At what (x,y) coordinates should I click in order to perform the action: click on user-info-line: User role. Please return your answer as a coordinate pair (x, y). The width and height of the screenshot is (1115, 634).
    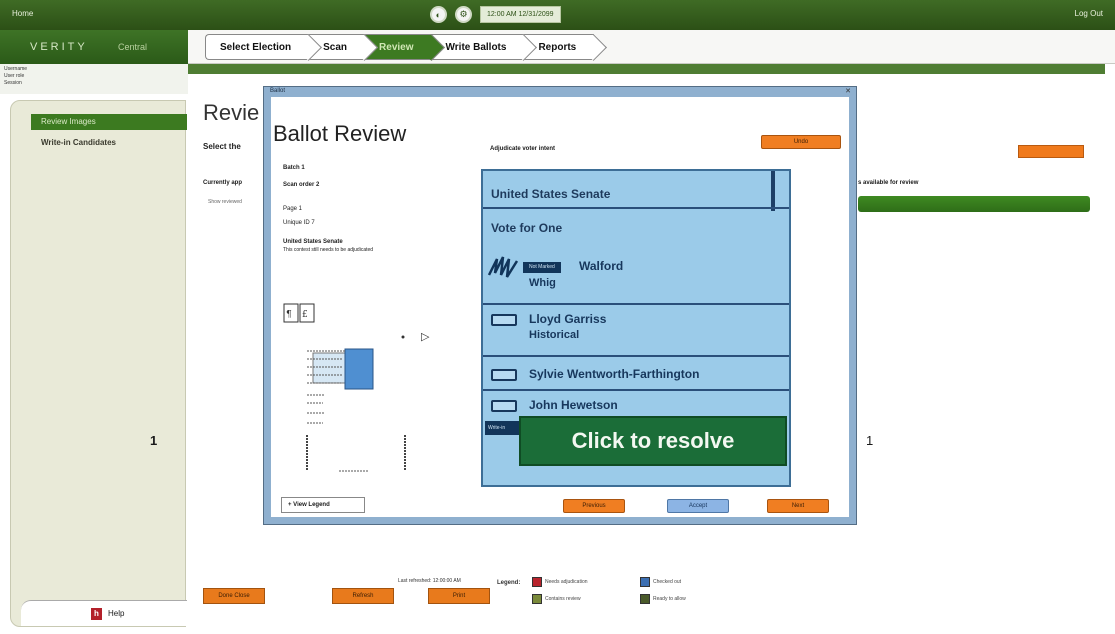
    Looking at the image, I should click on (14, 76).